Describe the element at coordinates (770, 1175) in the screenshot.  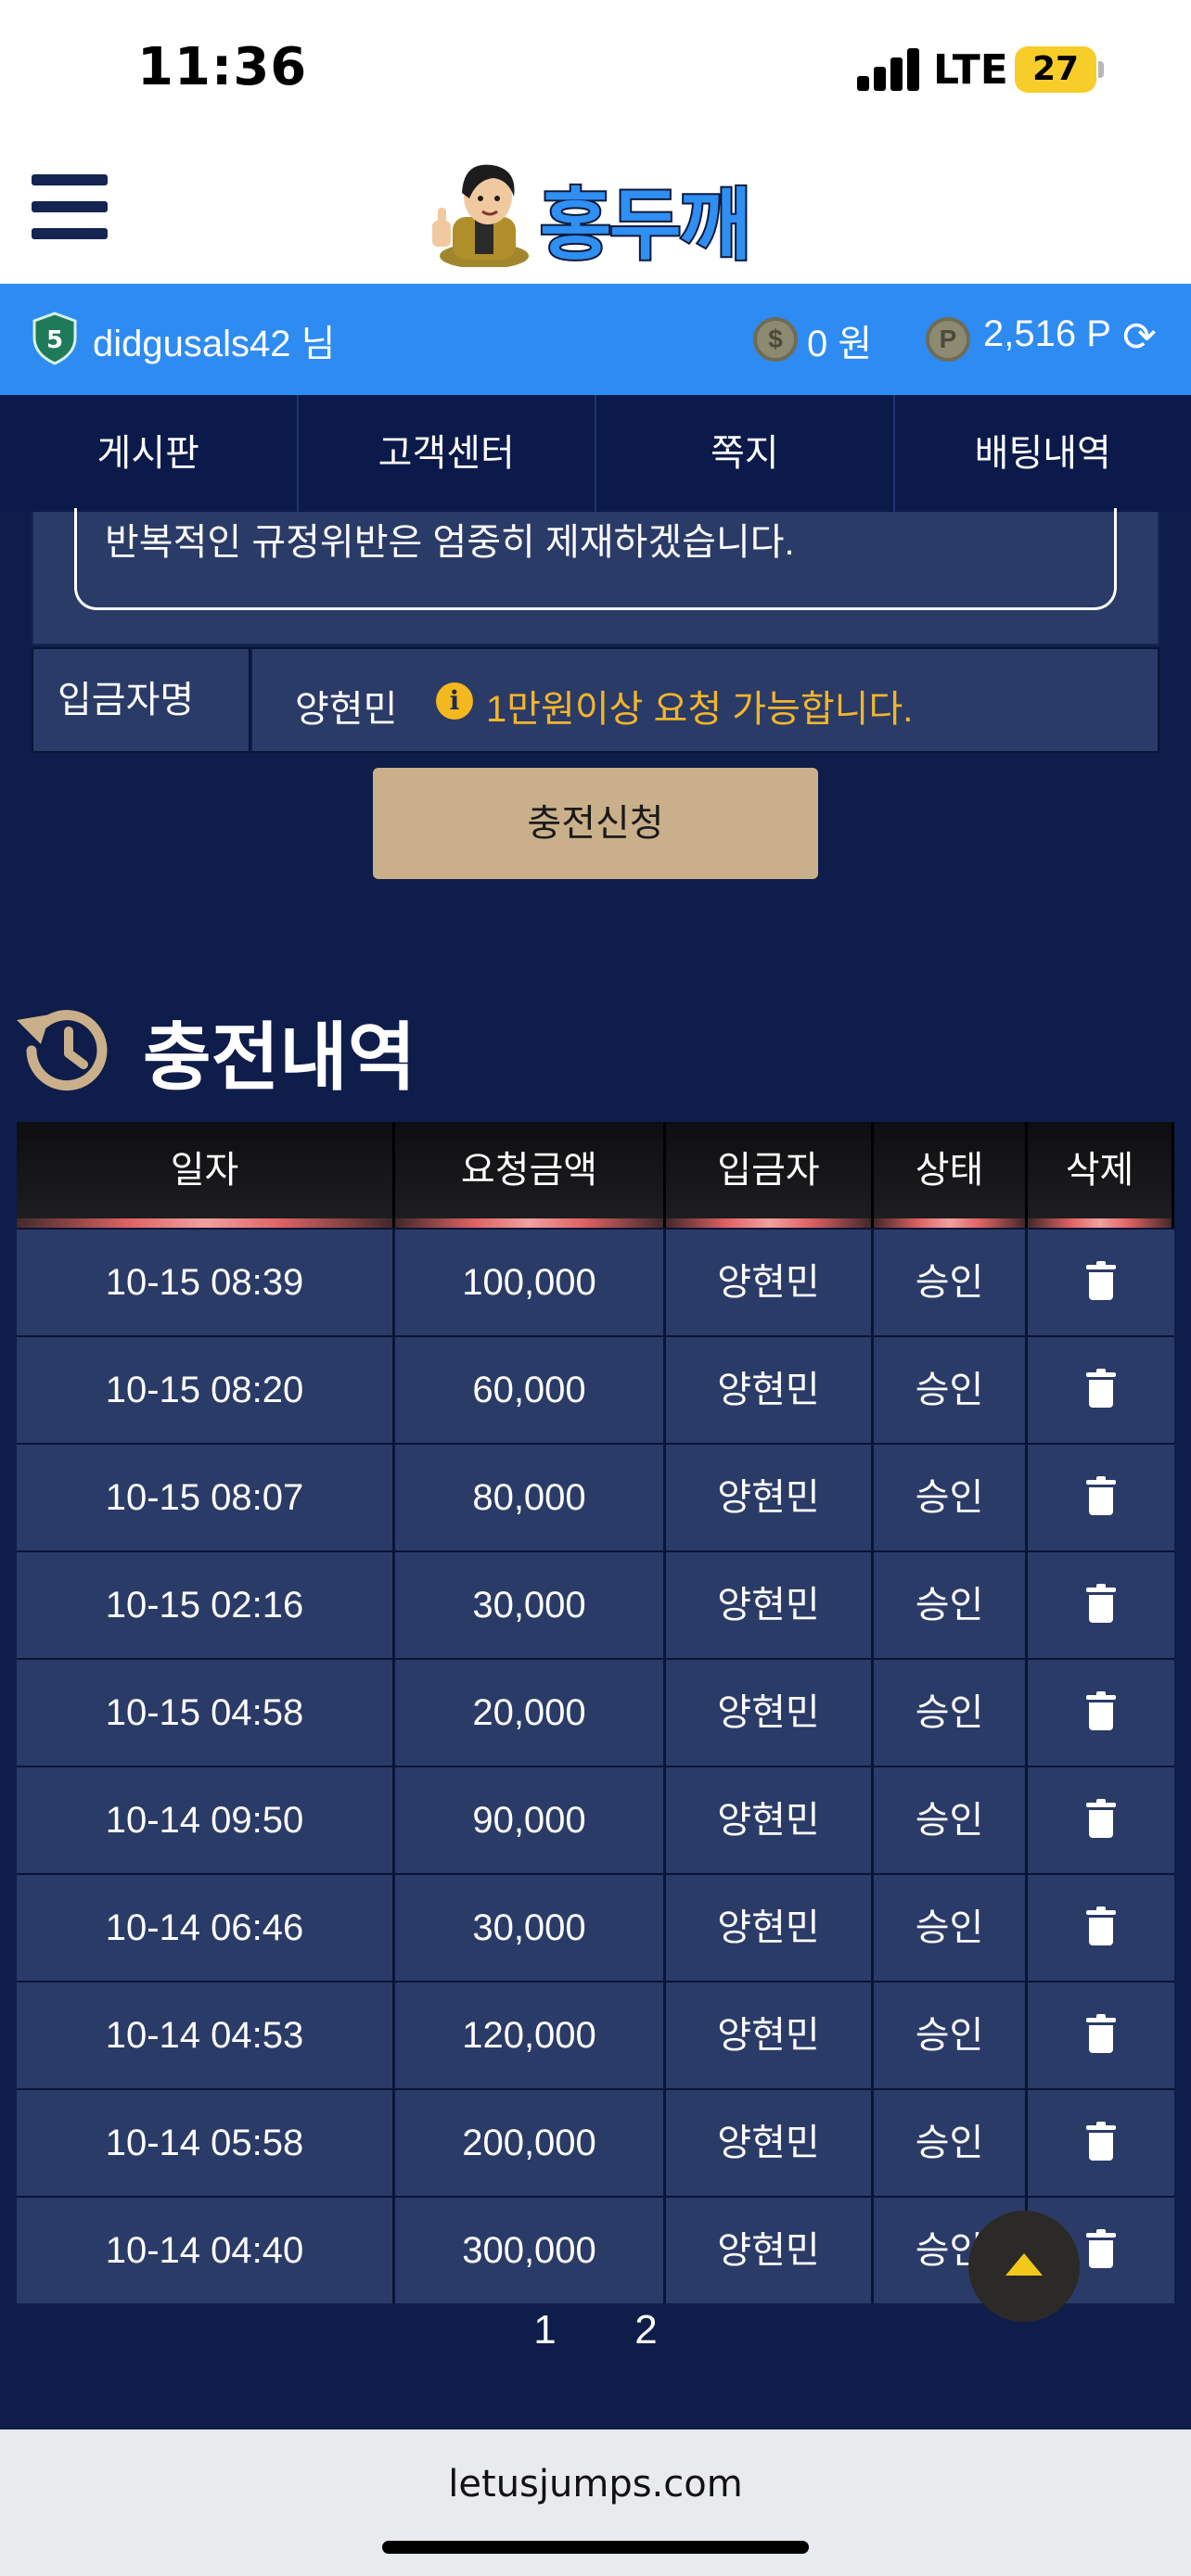
I see `column-header-depositor: 입금자` at that location.